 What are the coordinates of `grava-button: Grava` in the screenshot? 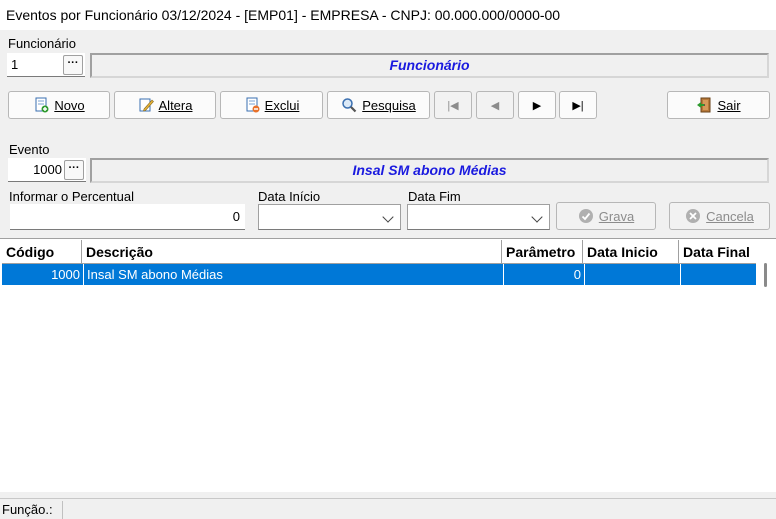 It's located at (606, 216).